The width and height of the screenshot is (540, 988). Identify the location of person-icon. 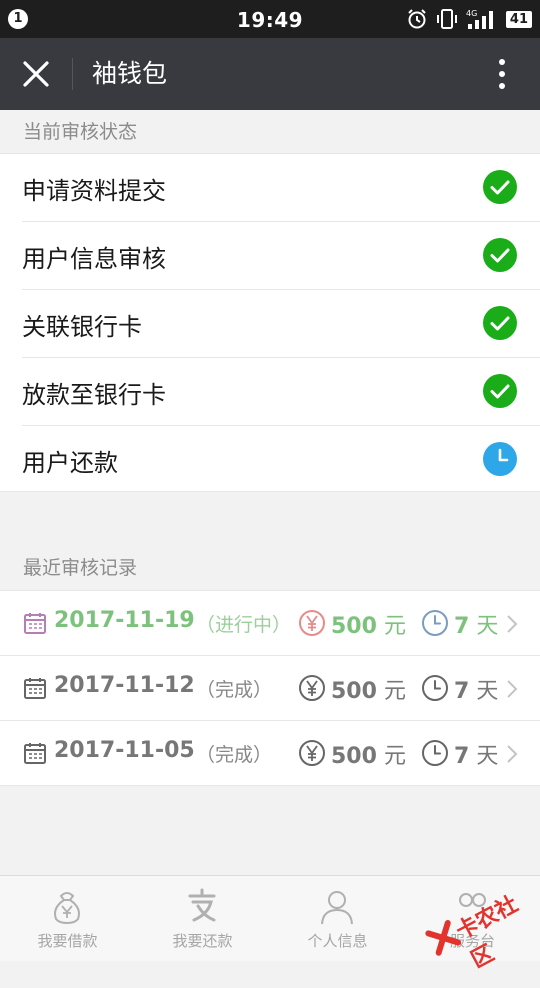
(337, 908).